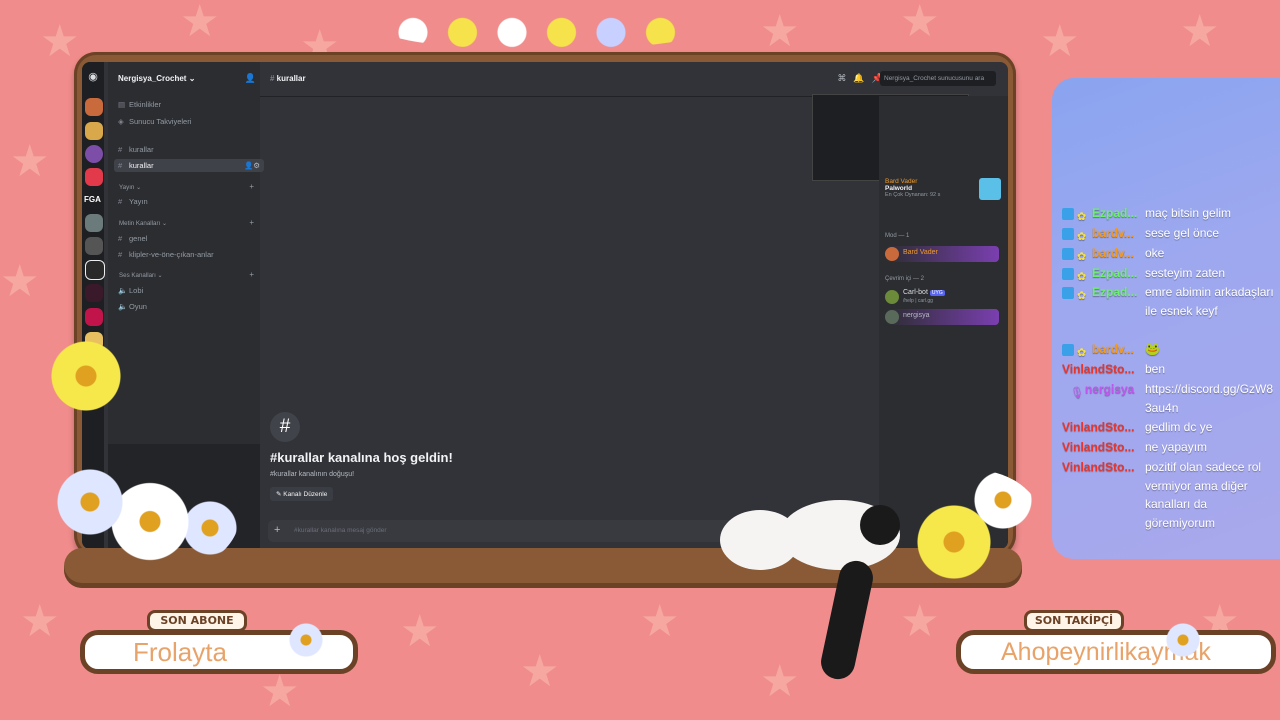 The width and height of the screenshot is (1280, 720). What do you see at coordinates (943, 193) in the screenshot?
I see `activity-card: Bard Vader Palworld En Çok Oynanan: 92 s` at bounding box center [943, 193].